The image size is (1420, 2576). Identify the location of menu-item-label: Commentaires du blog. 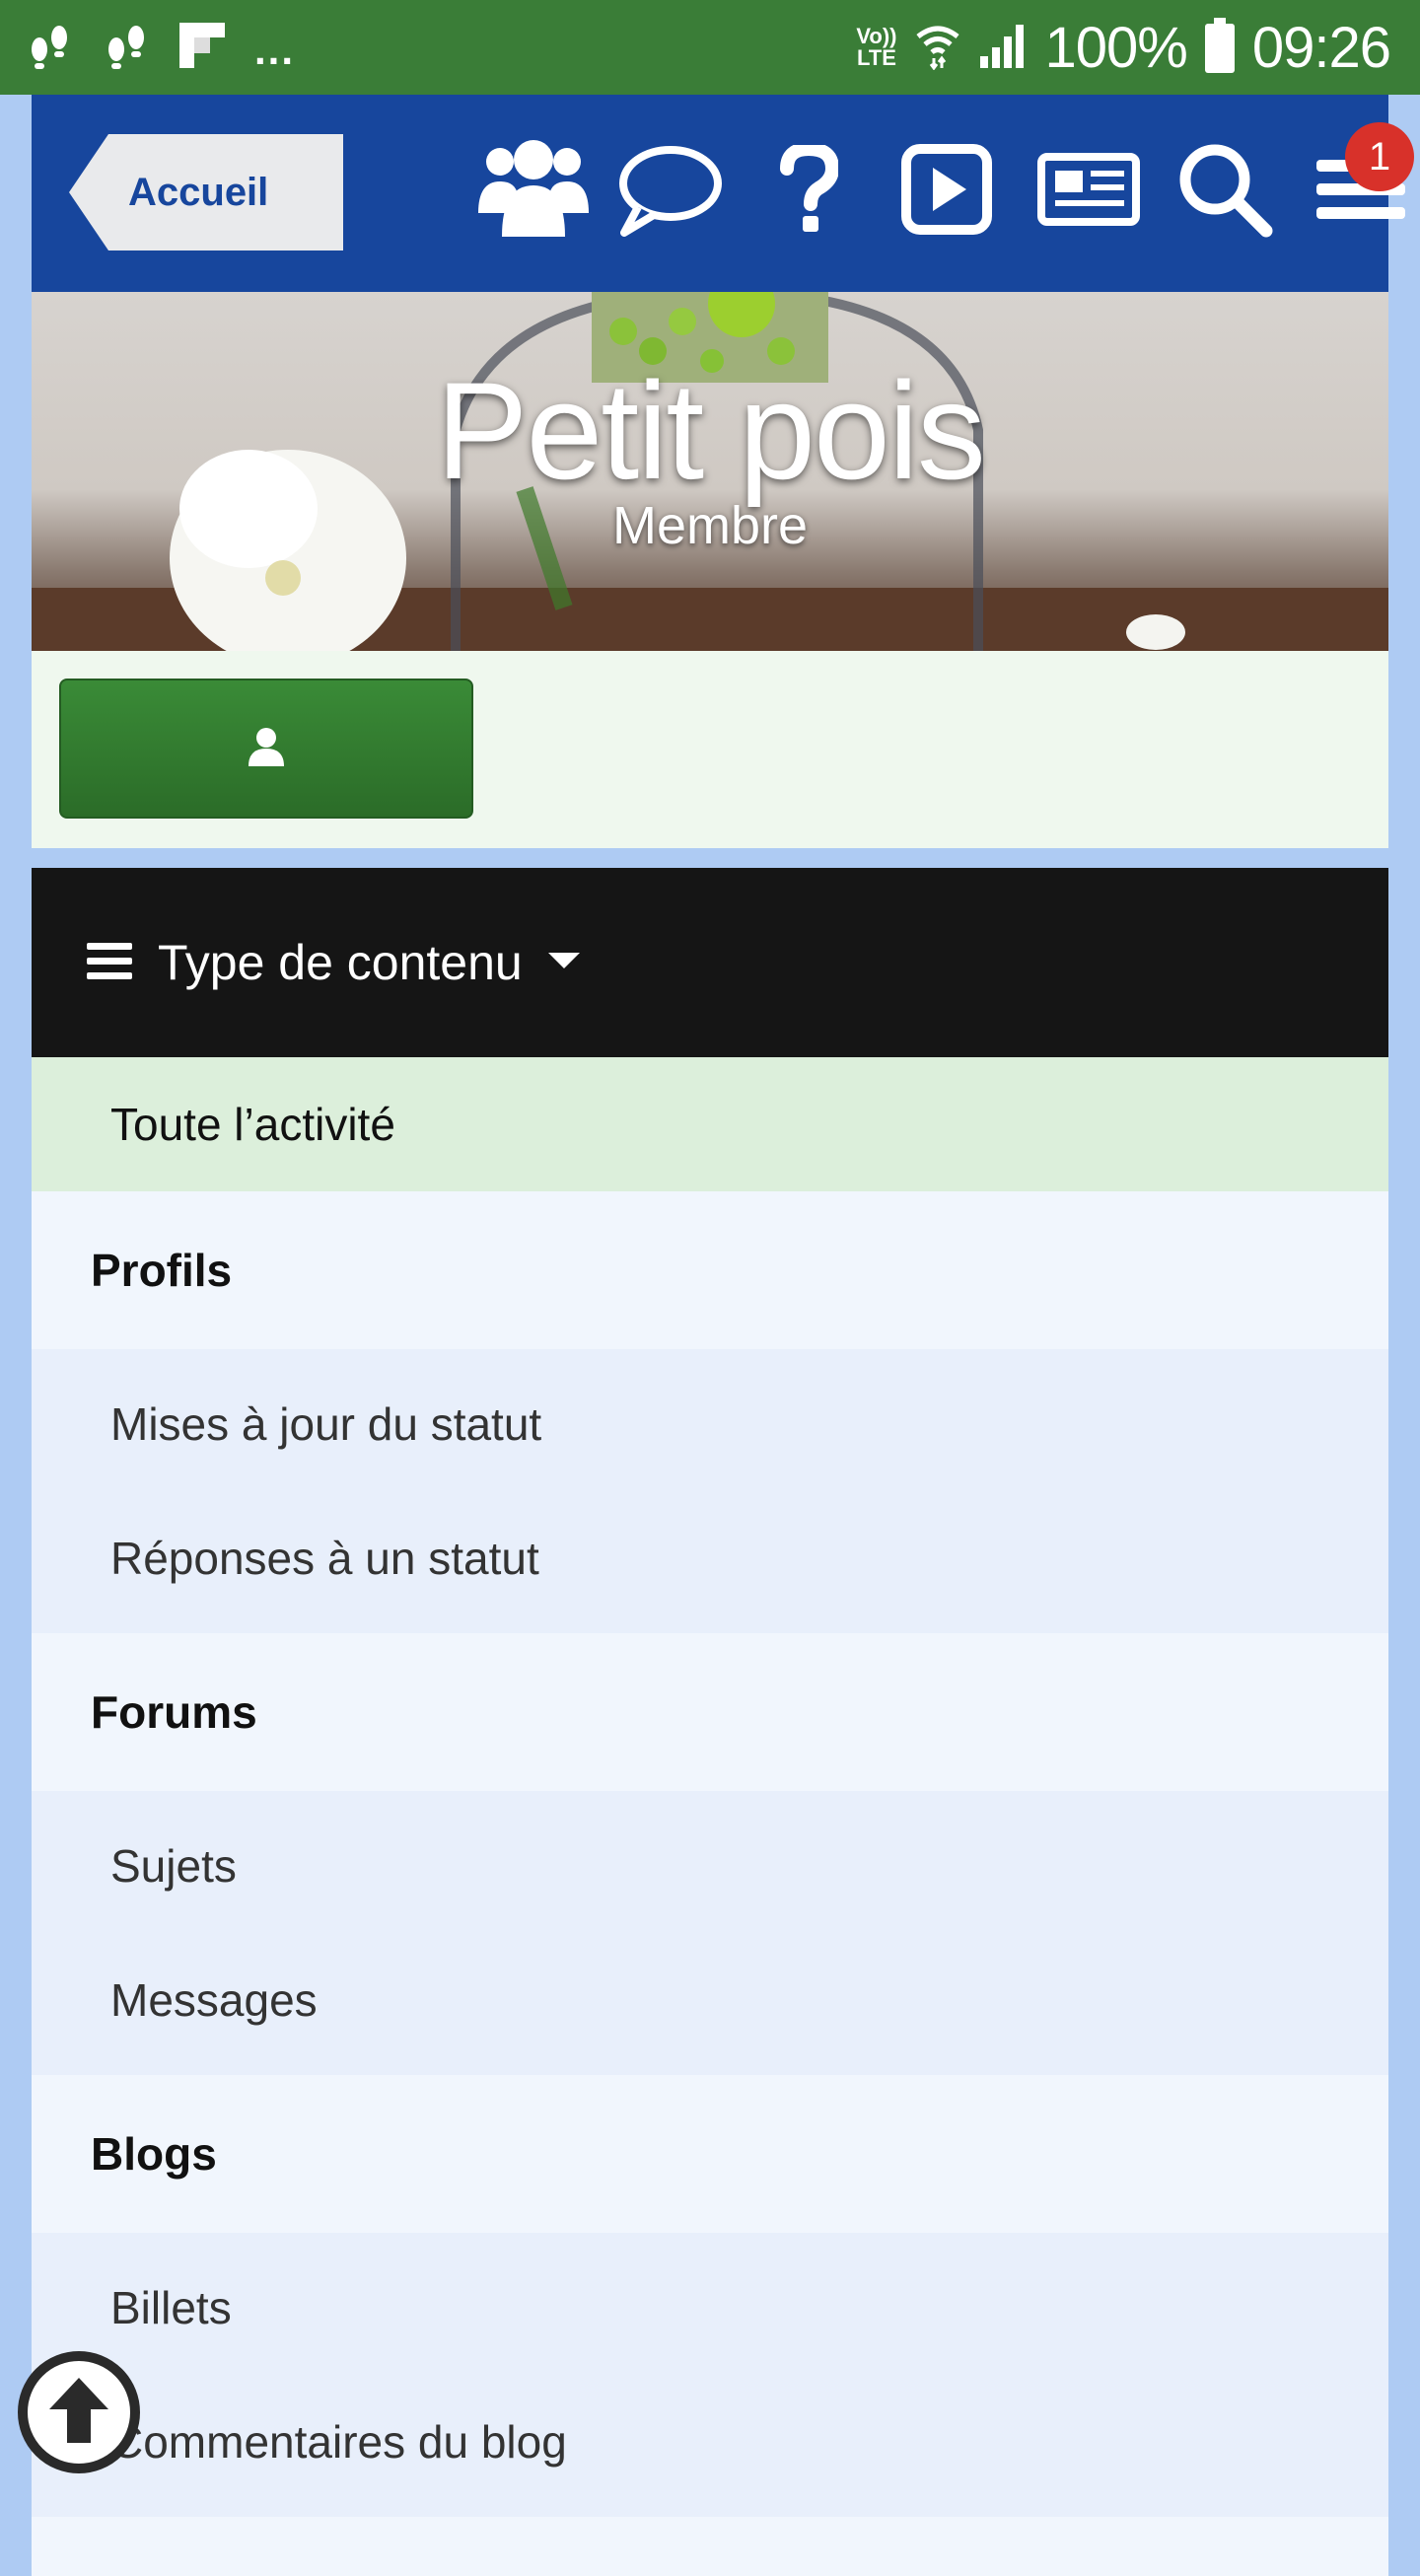
(338, 2442).